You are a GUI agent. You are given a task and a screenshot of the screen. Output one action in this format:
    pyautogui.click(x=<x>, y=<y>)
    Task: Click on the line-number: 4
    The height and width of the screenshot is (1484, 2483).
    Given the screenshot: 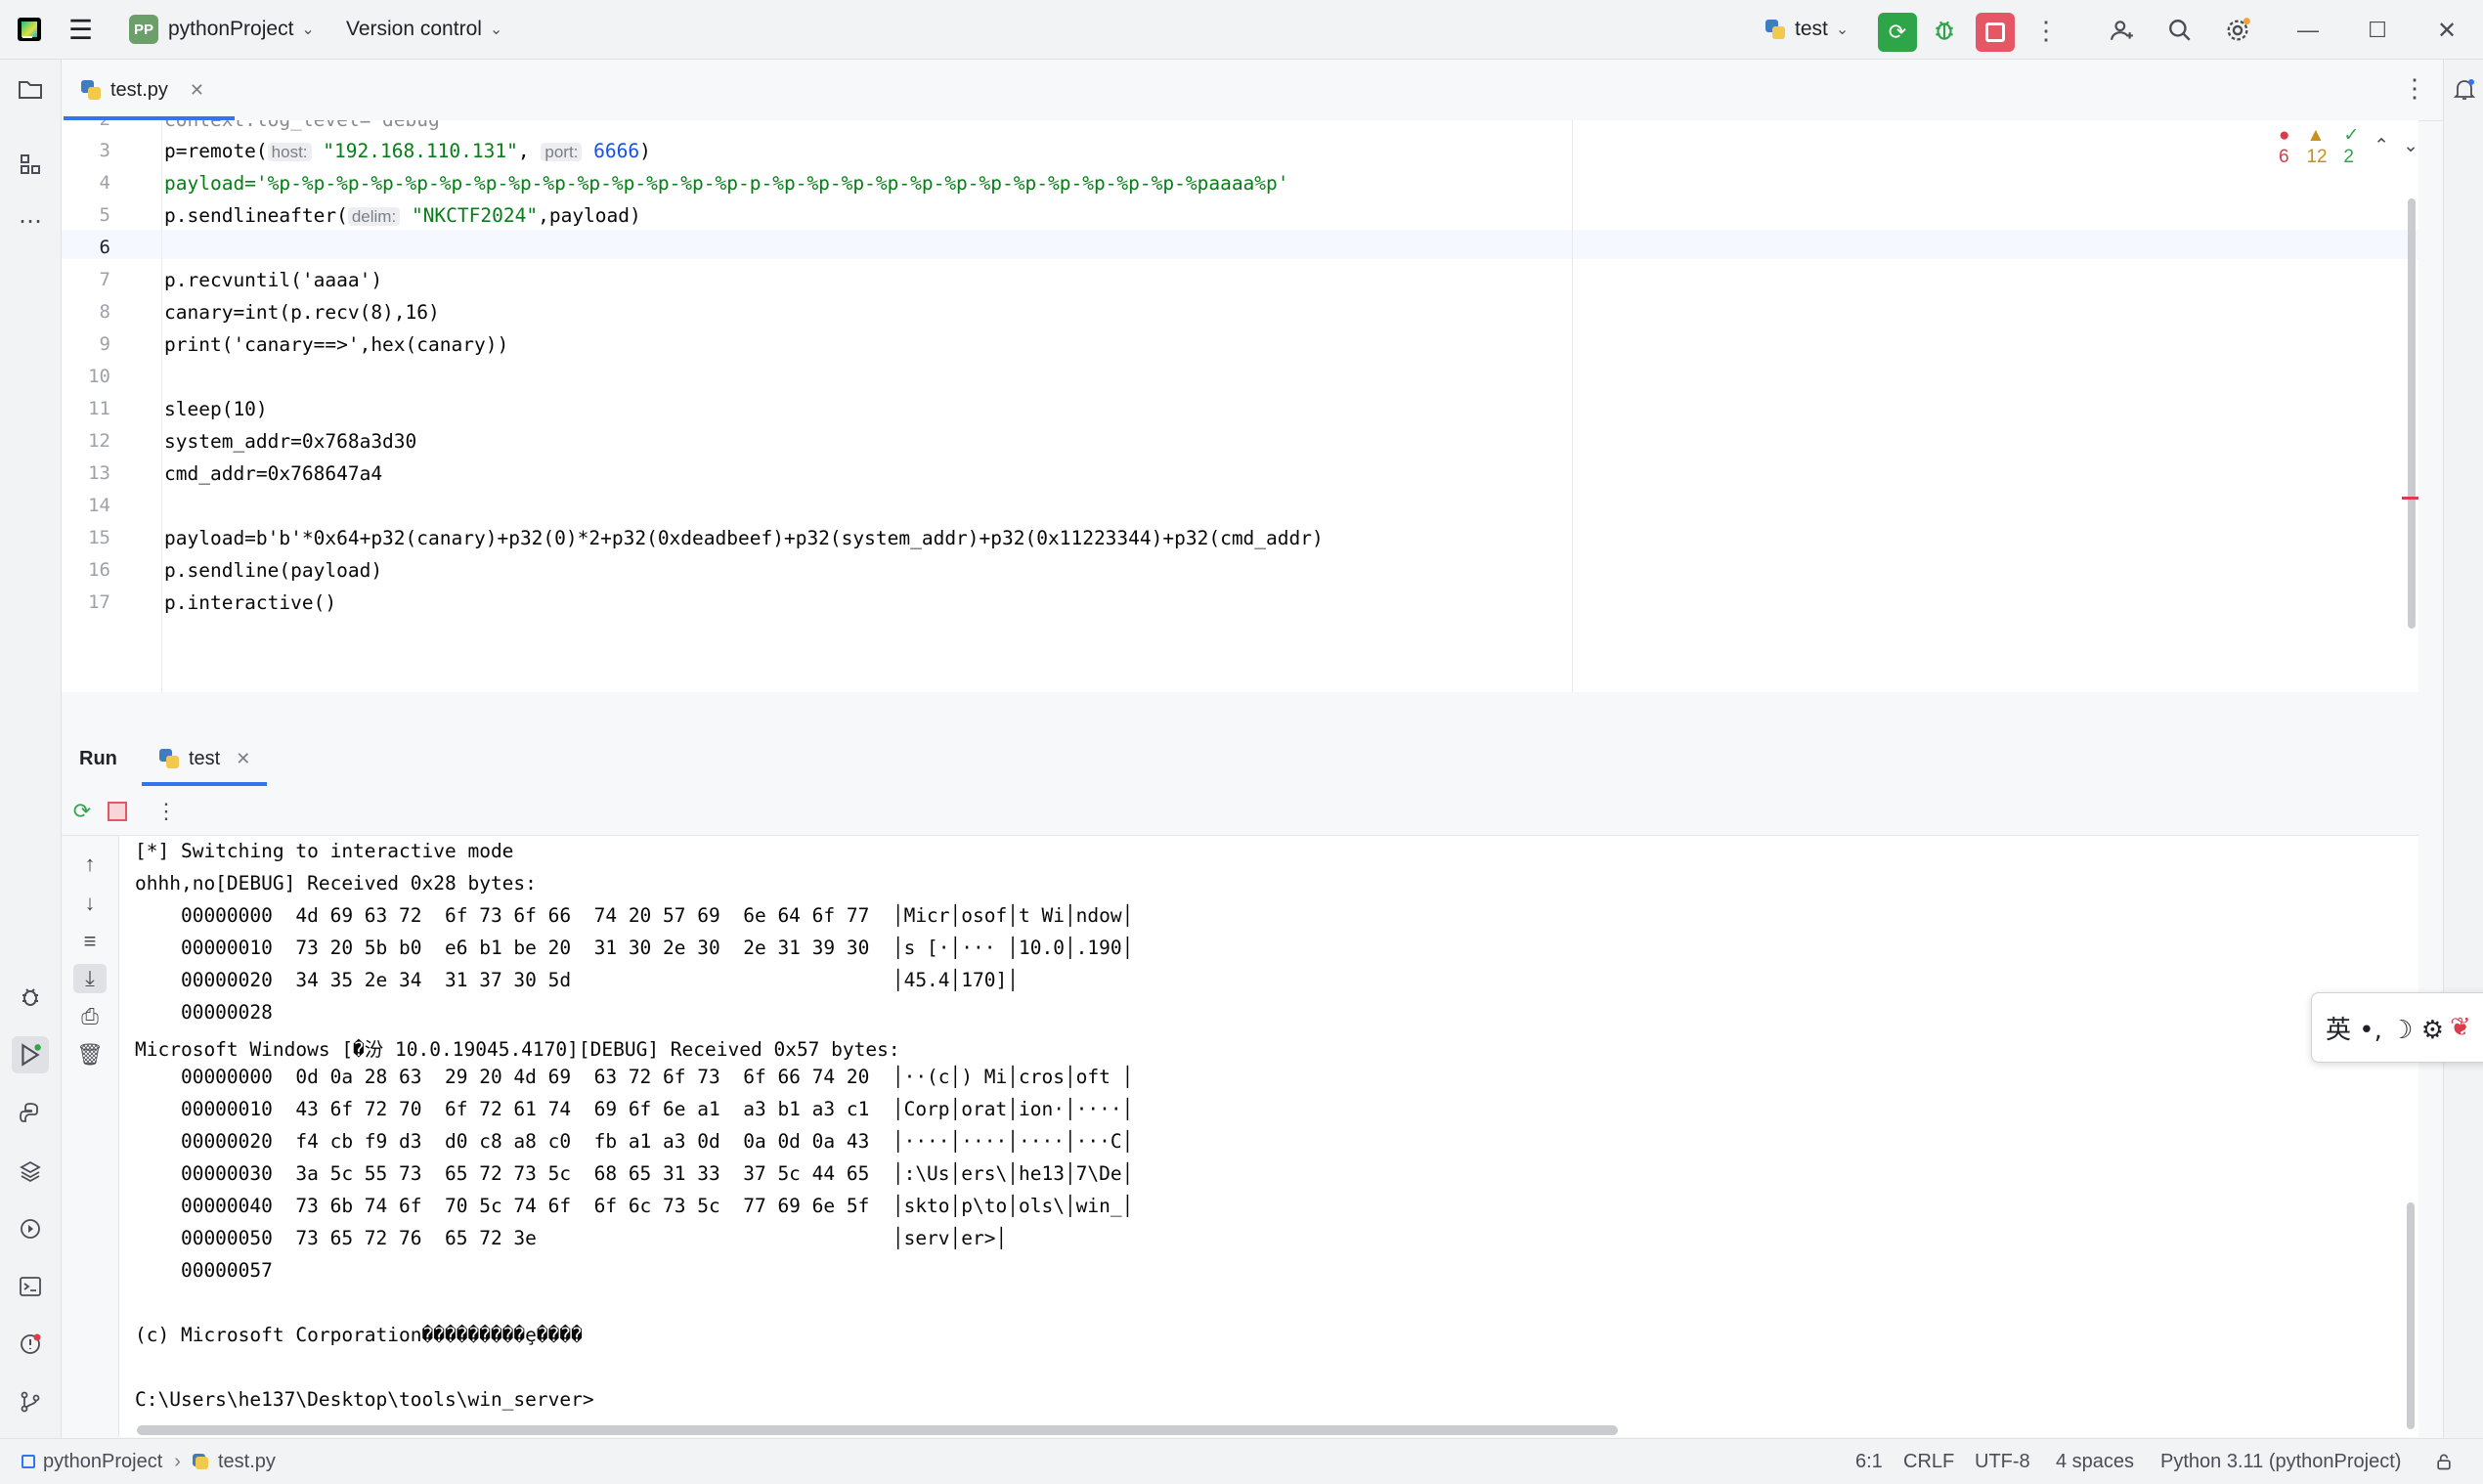 What is the action you would take?
    pyautogui.click(x=104, y=183)
    